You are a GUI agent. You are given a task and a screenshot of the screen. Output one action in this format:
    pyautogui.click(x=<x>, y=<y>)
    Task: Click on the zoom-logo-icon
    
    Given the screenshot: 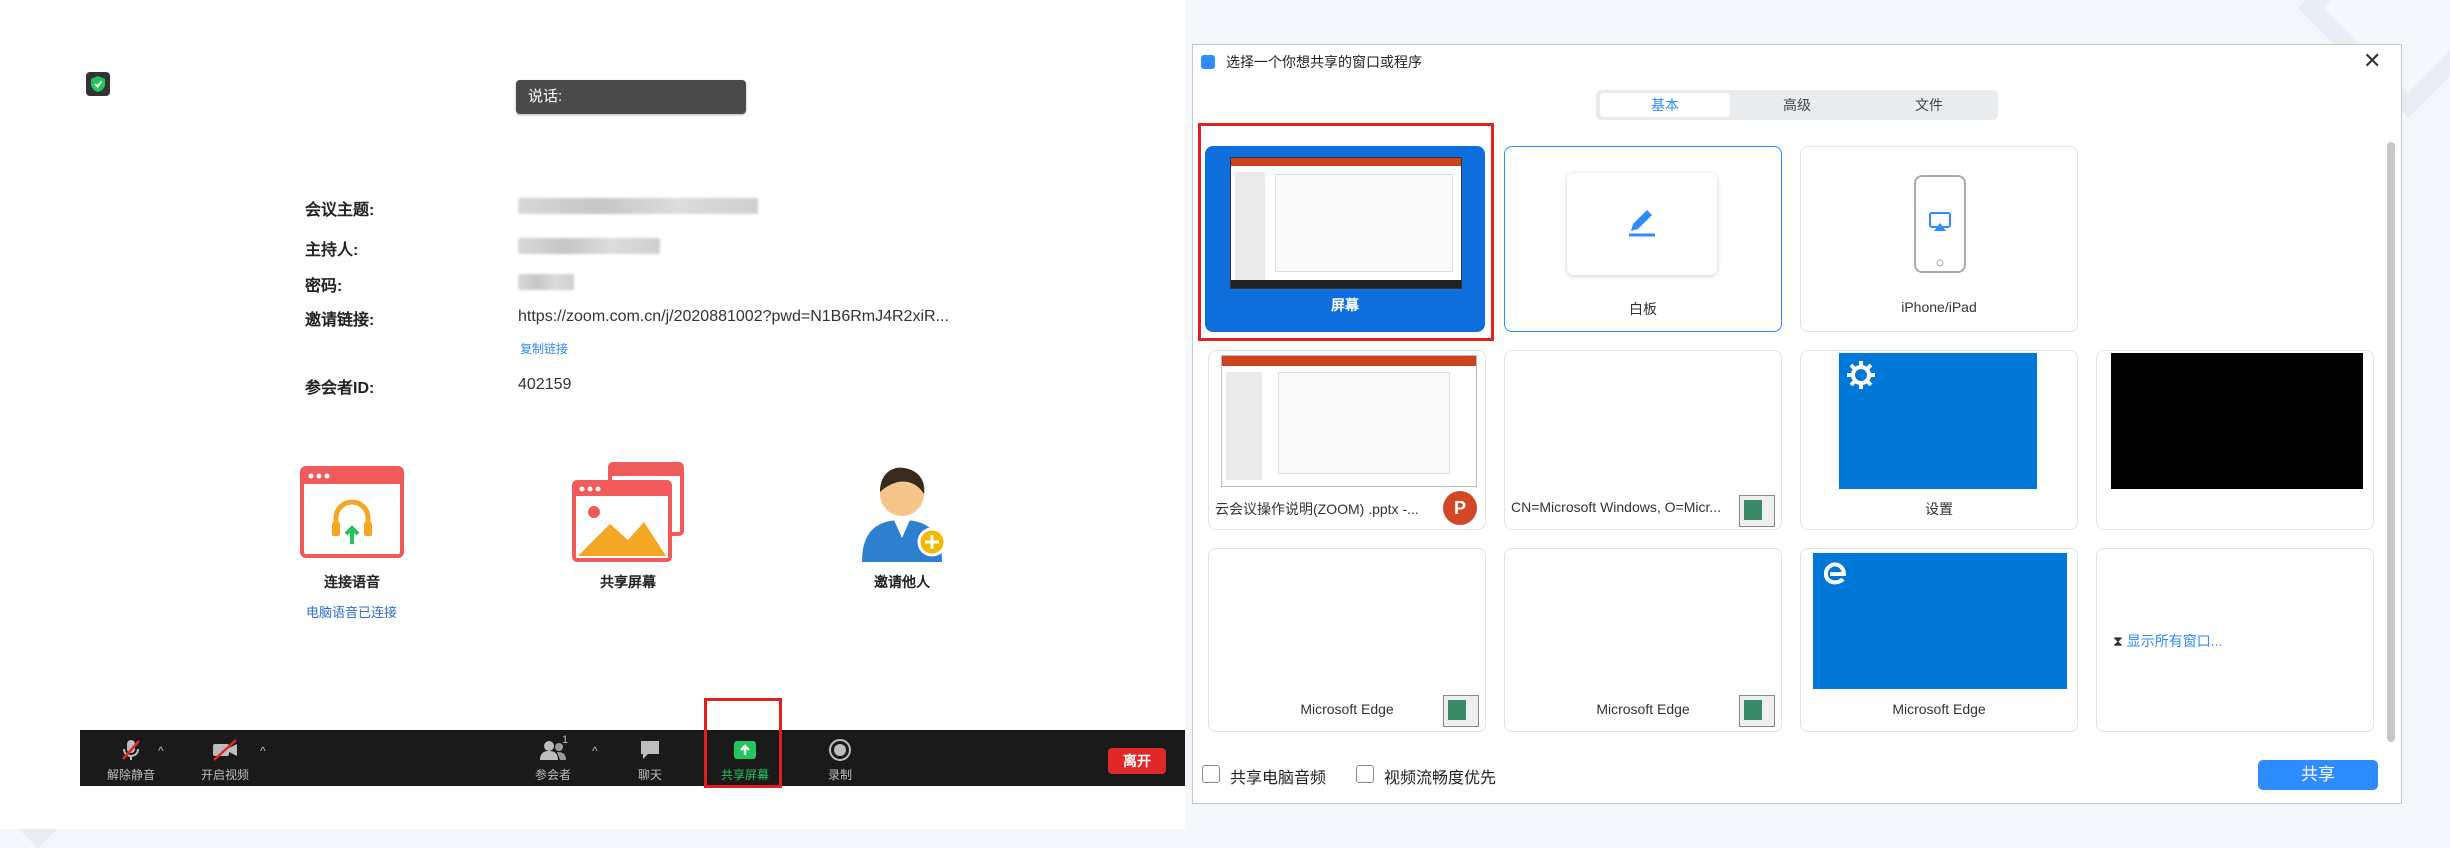 What is the action you would take?
    pyautogui.click(x=1208, y=62)
    